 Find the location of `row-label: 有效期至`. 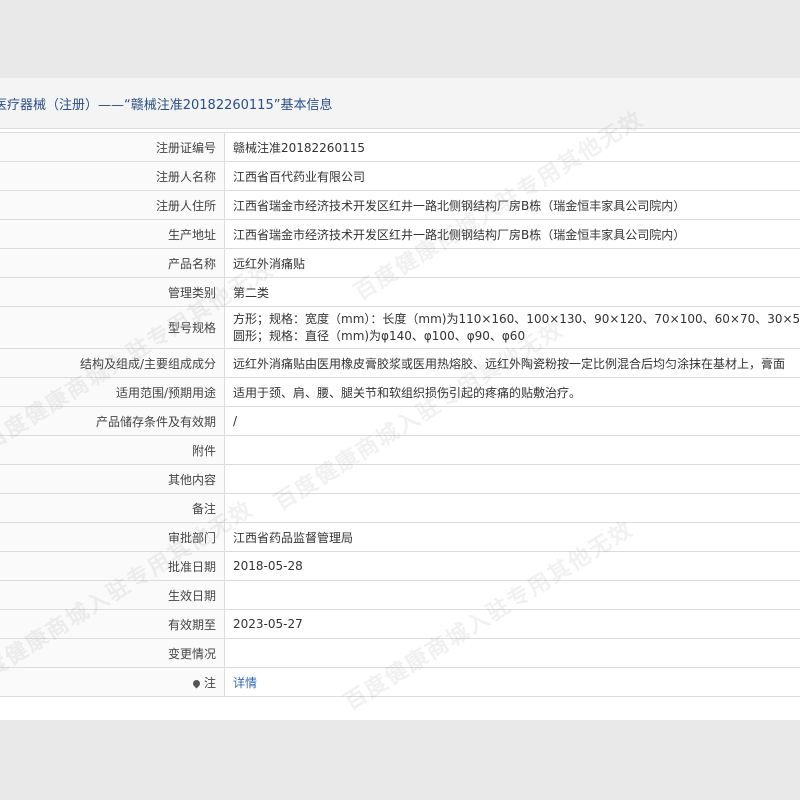

row-label: 有效期至 is located at coordinates (112, 624).